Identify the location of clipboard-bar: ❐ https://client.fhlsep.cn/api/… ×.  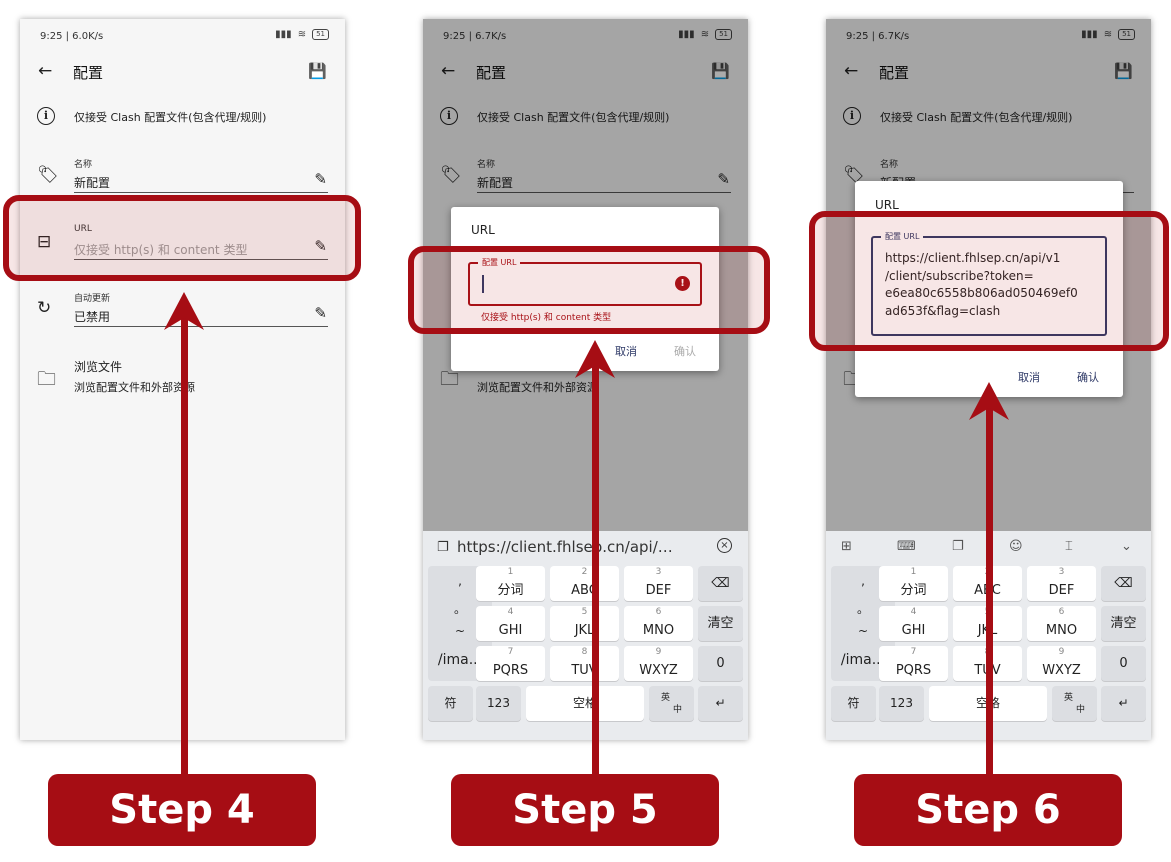
(585, 547).